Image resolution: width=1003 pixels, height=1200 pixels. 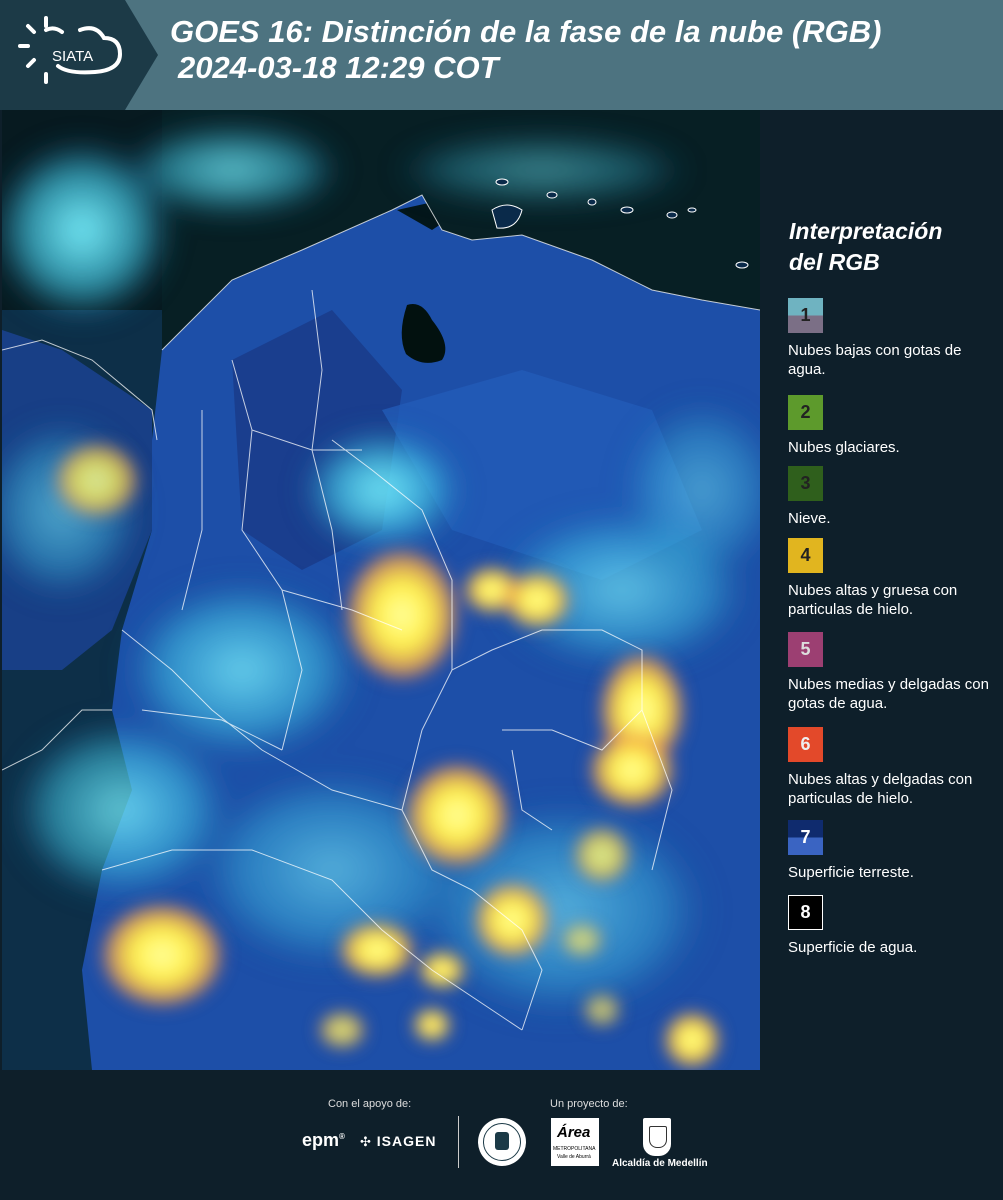 I want to click on legend-item-3: 3 Nieve., so click(x=893, y=497).